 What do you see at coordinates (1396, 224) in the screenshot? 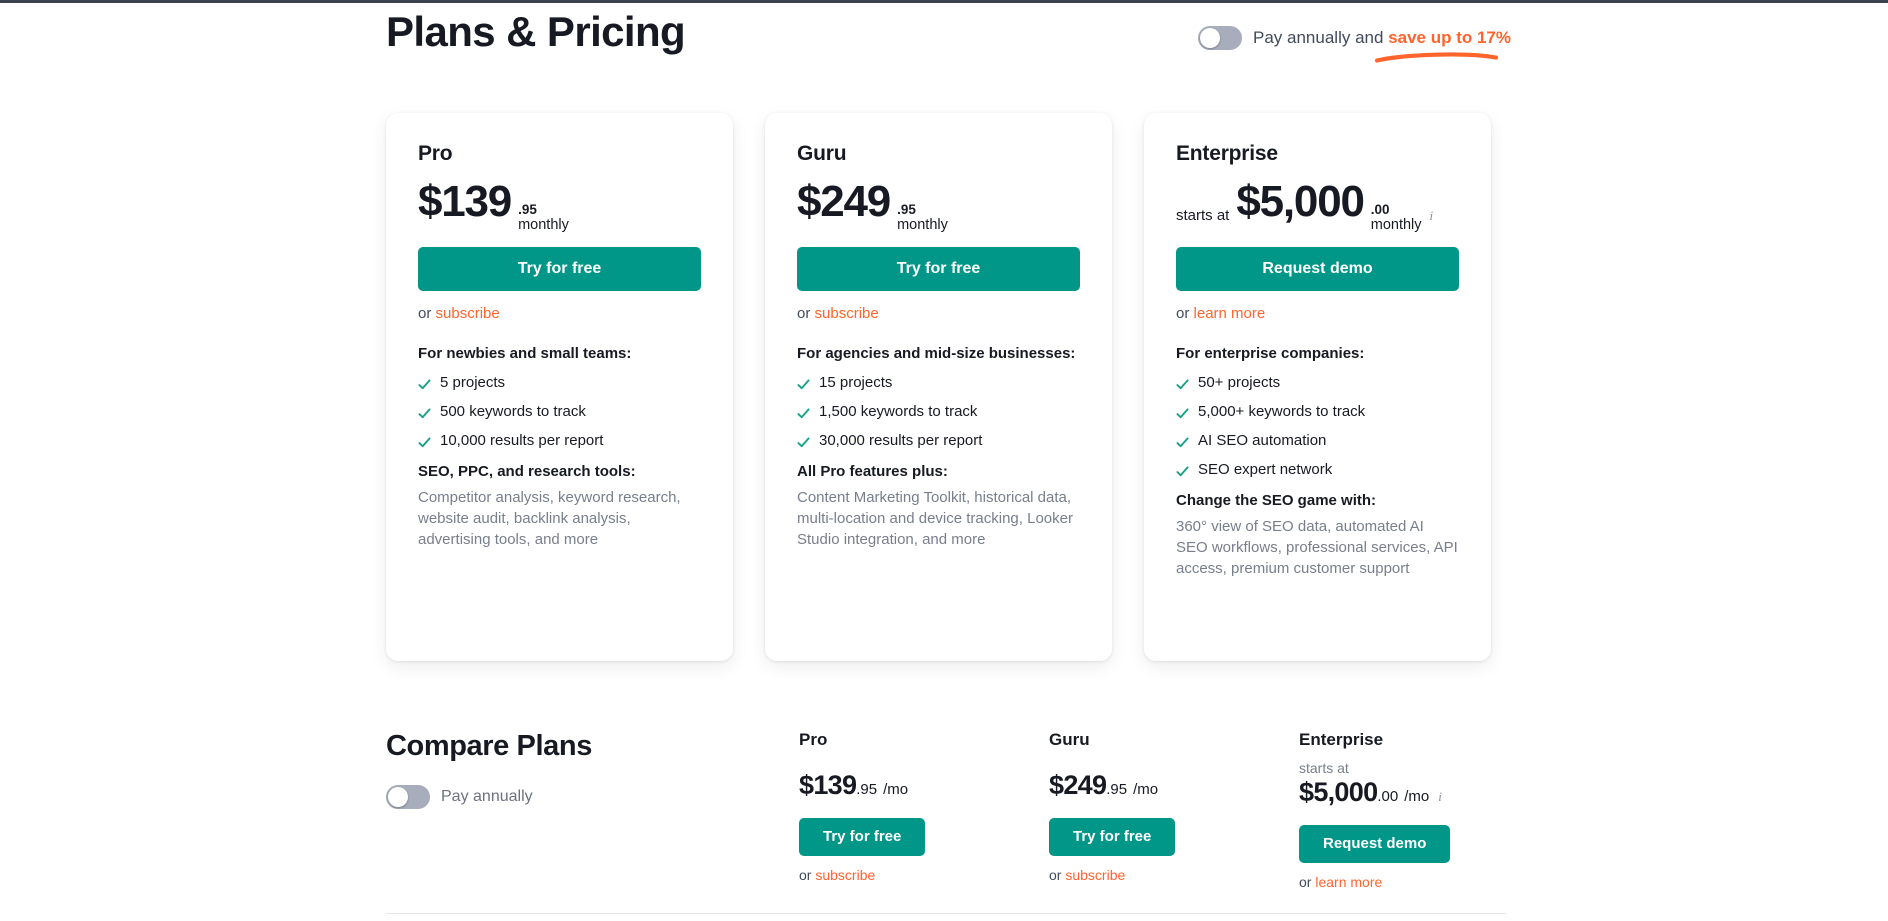
I see `price-period: monthly` at bounding box center [1396, 224].